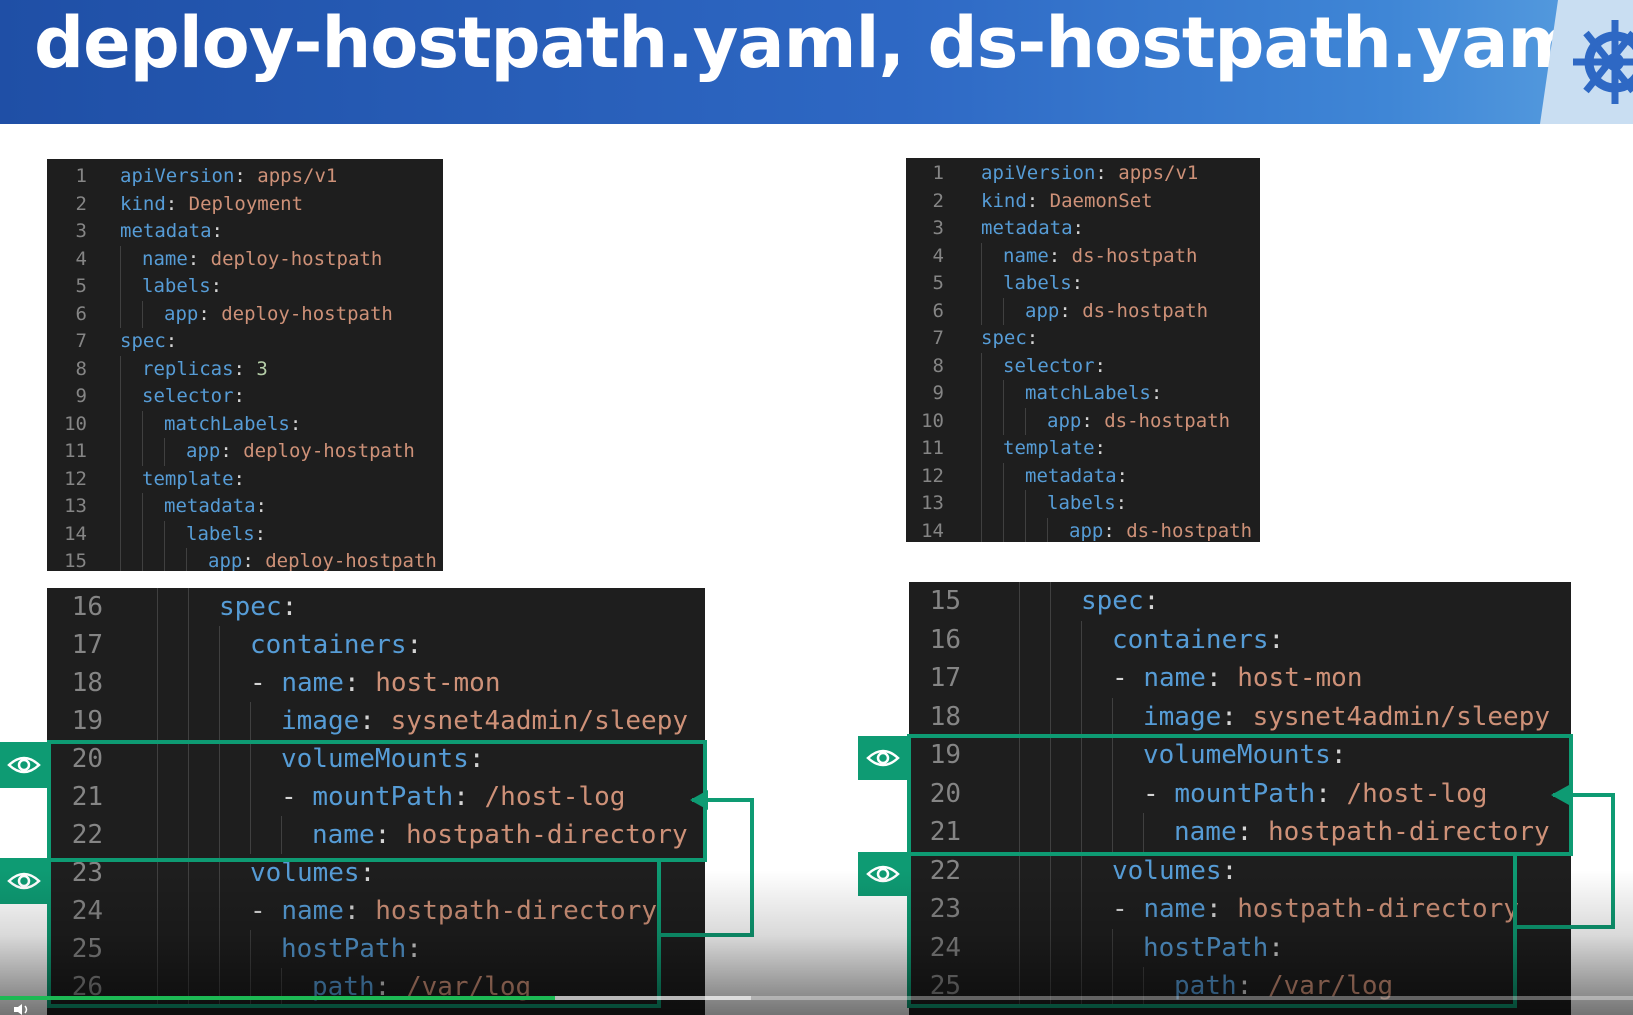 The width and height of the screenshot is (1633, 1015). I want to click on code-text: - mountPath: /host-log, so click(1315, 793).